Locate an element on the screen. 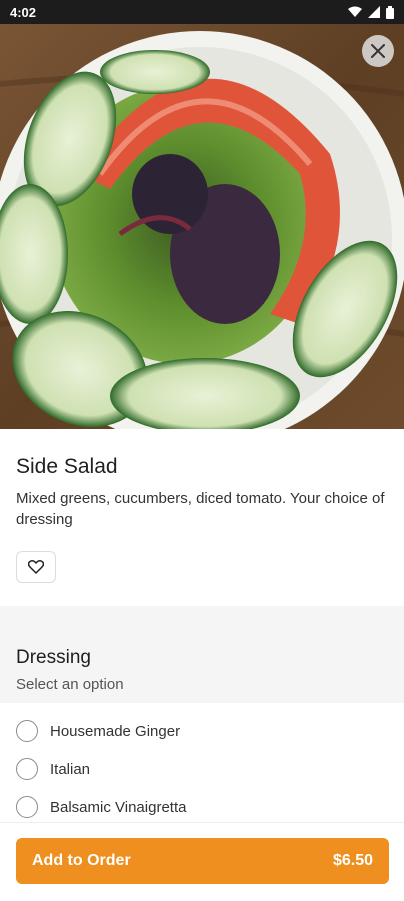 This screenshot has height=901, width=404. favorite-button is located at coordinates (36, 567).